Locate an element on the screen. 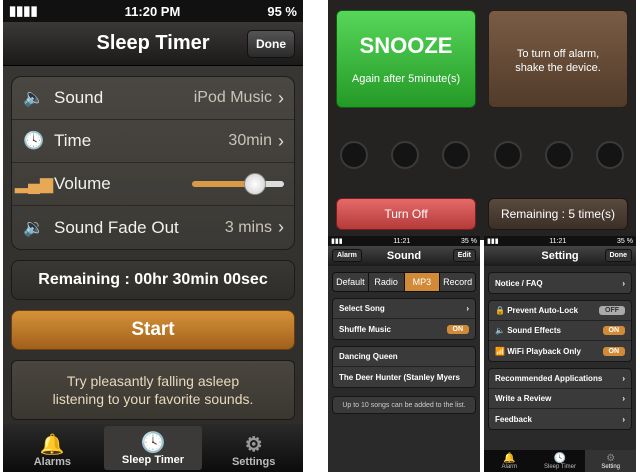  nav-bar: Setting Done is located at coordinates (560, 256).